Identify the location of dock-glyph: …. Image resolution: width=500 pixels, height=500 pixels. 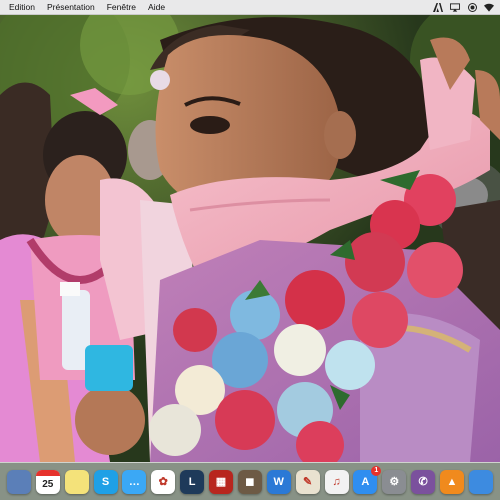
(134, 481).